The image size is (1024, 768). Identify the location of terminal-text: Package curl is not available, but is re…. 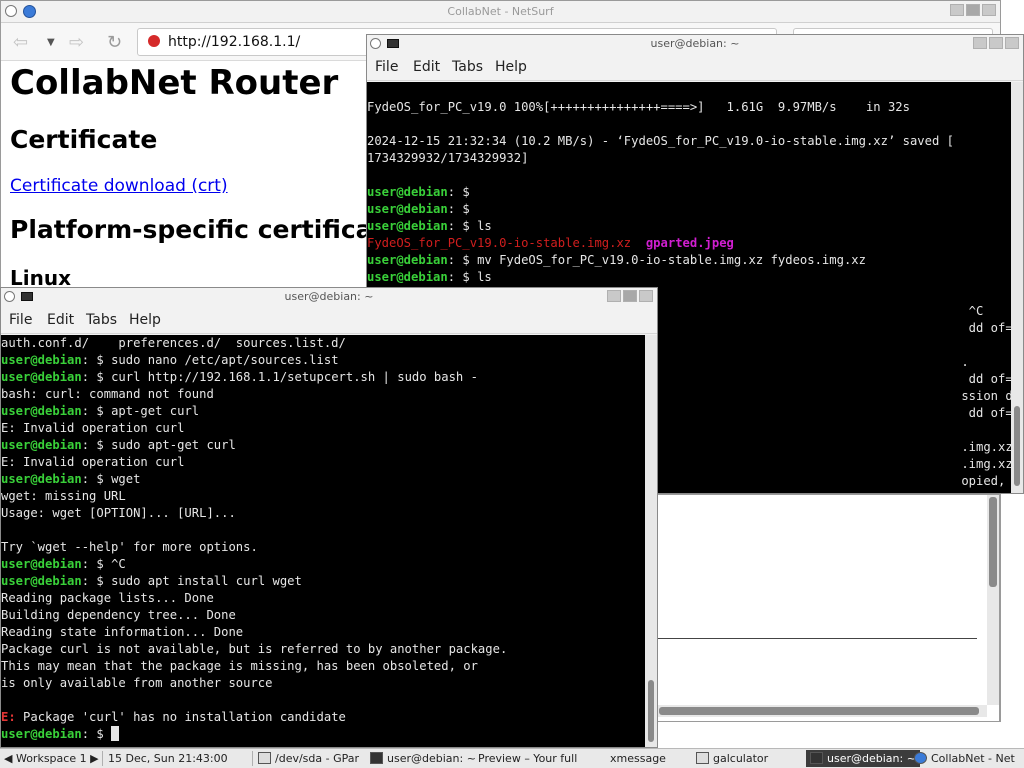
(254, 649).